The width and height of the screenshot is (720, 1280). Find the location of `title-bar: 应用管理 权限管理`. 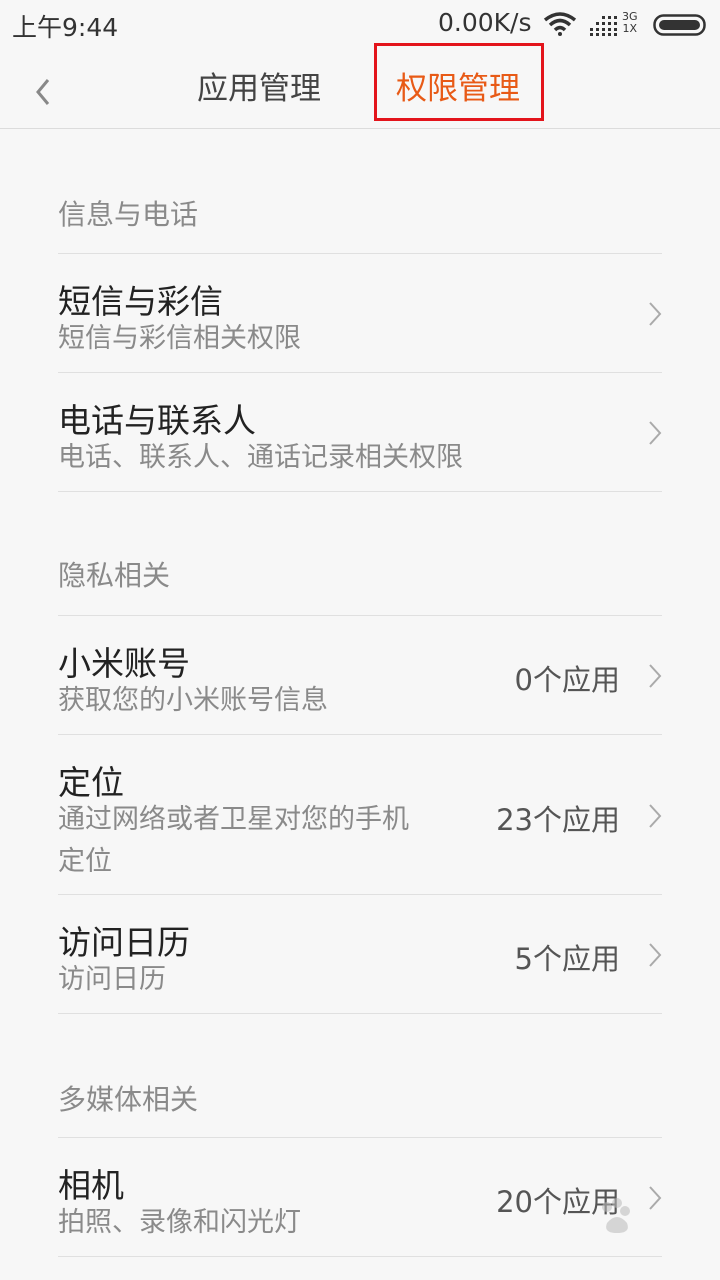

title-bar: 应用管理 权限管理 is located at coordinates (360, 86).